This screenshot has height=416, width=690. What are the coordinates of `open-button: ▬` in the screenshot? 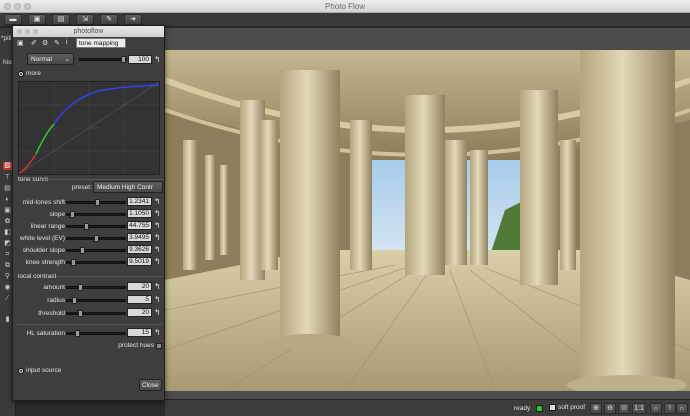 It's located at (13, 19).